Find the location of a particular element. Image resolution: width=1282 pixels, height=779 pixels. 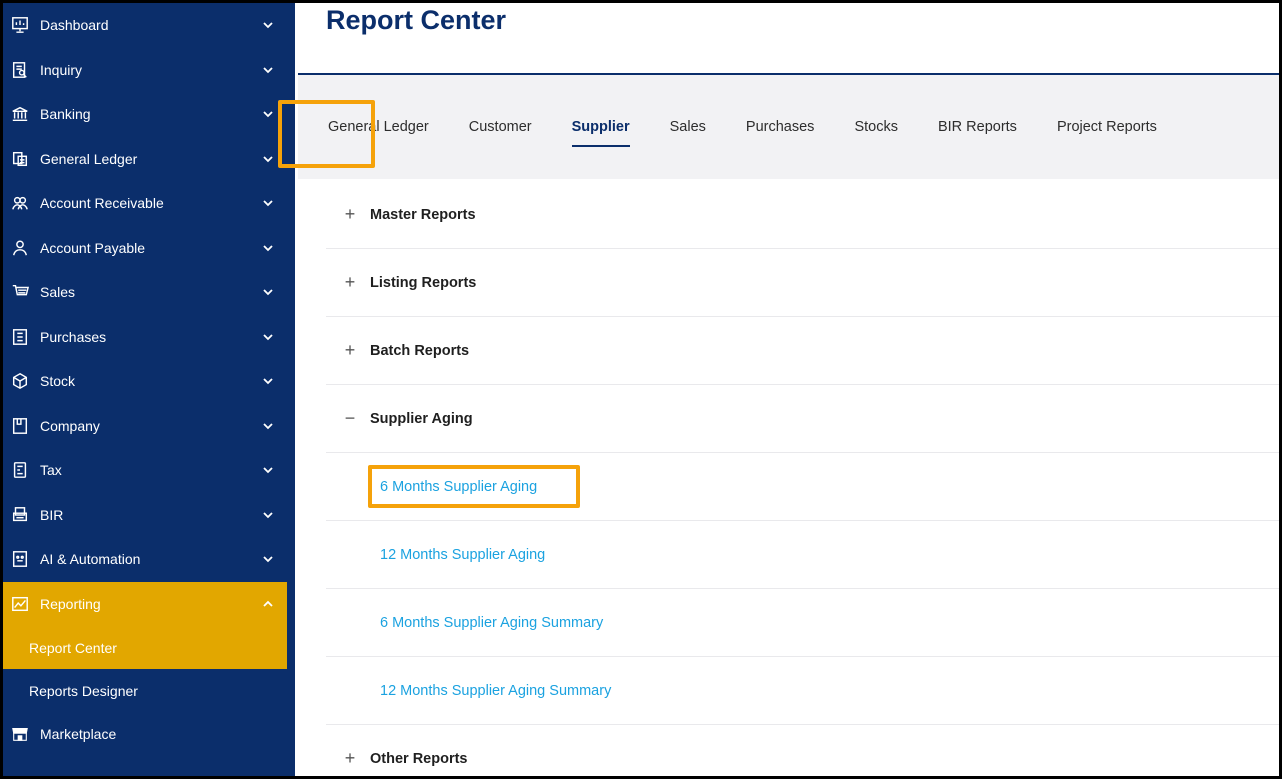

section-label: Other Reports is located at coordinates (419, 758).